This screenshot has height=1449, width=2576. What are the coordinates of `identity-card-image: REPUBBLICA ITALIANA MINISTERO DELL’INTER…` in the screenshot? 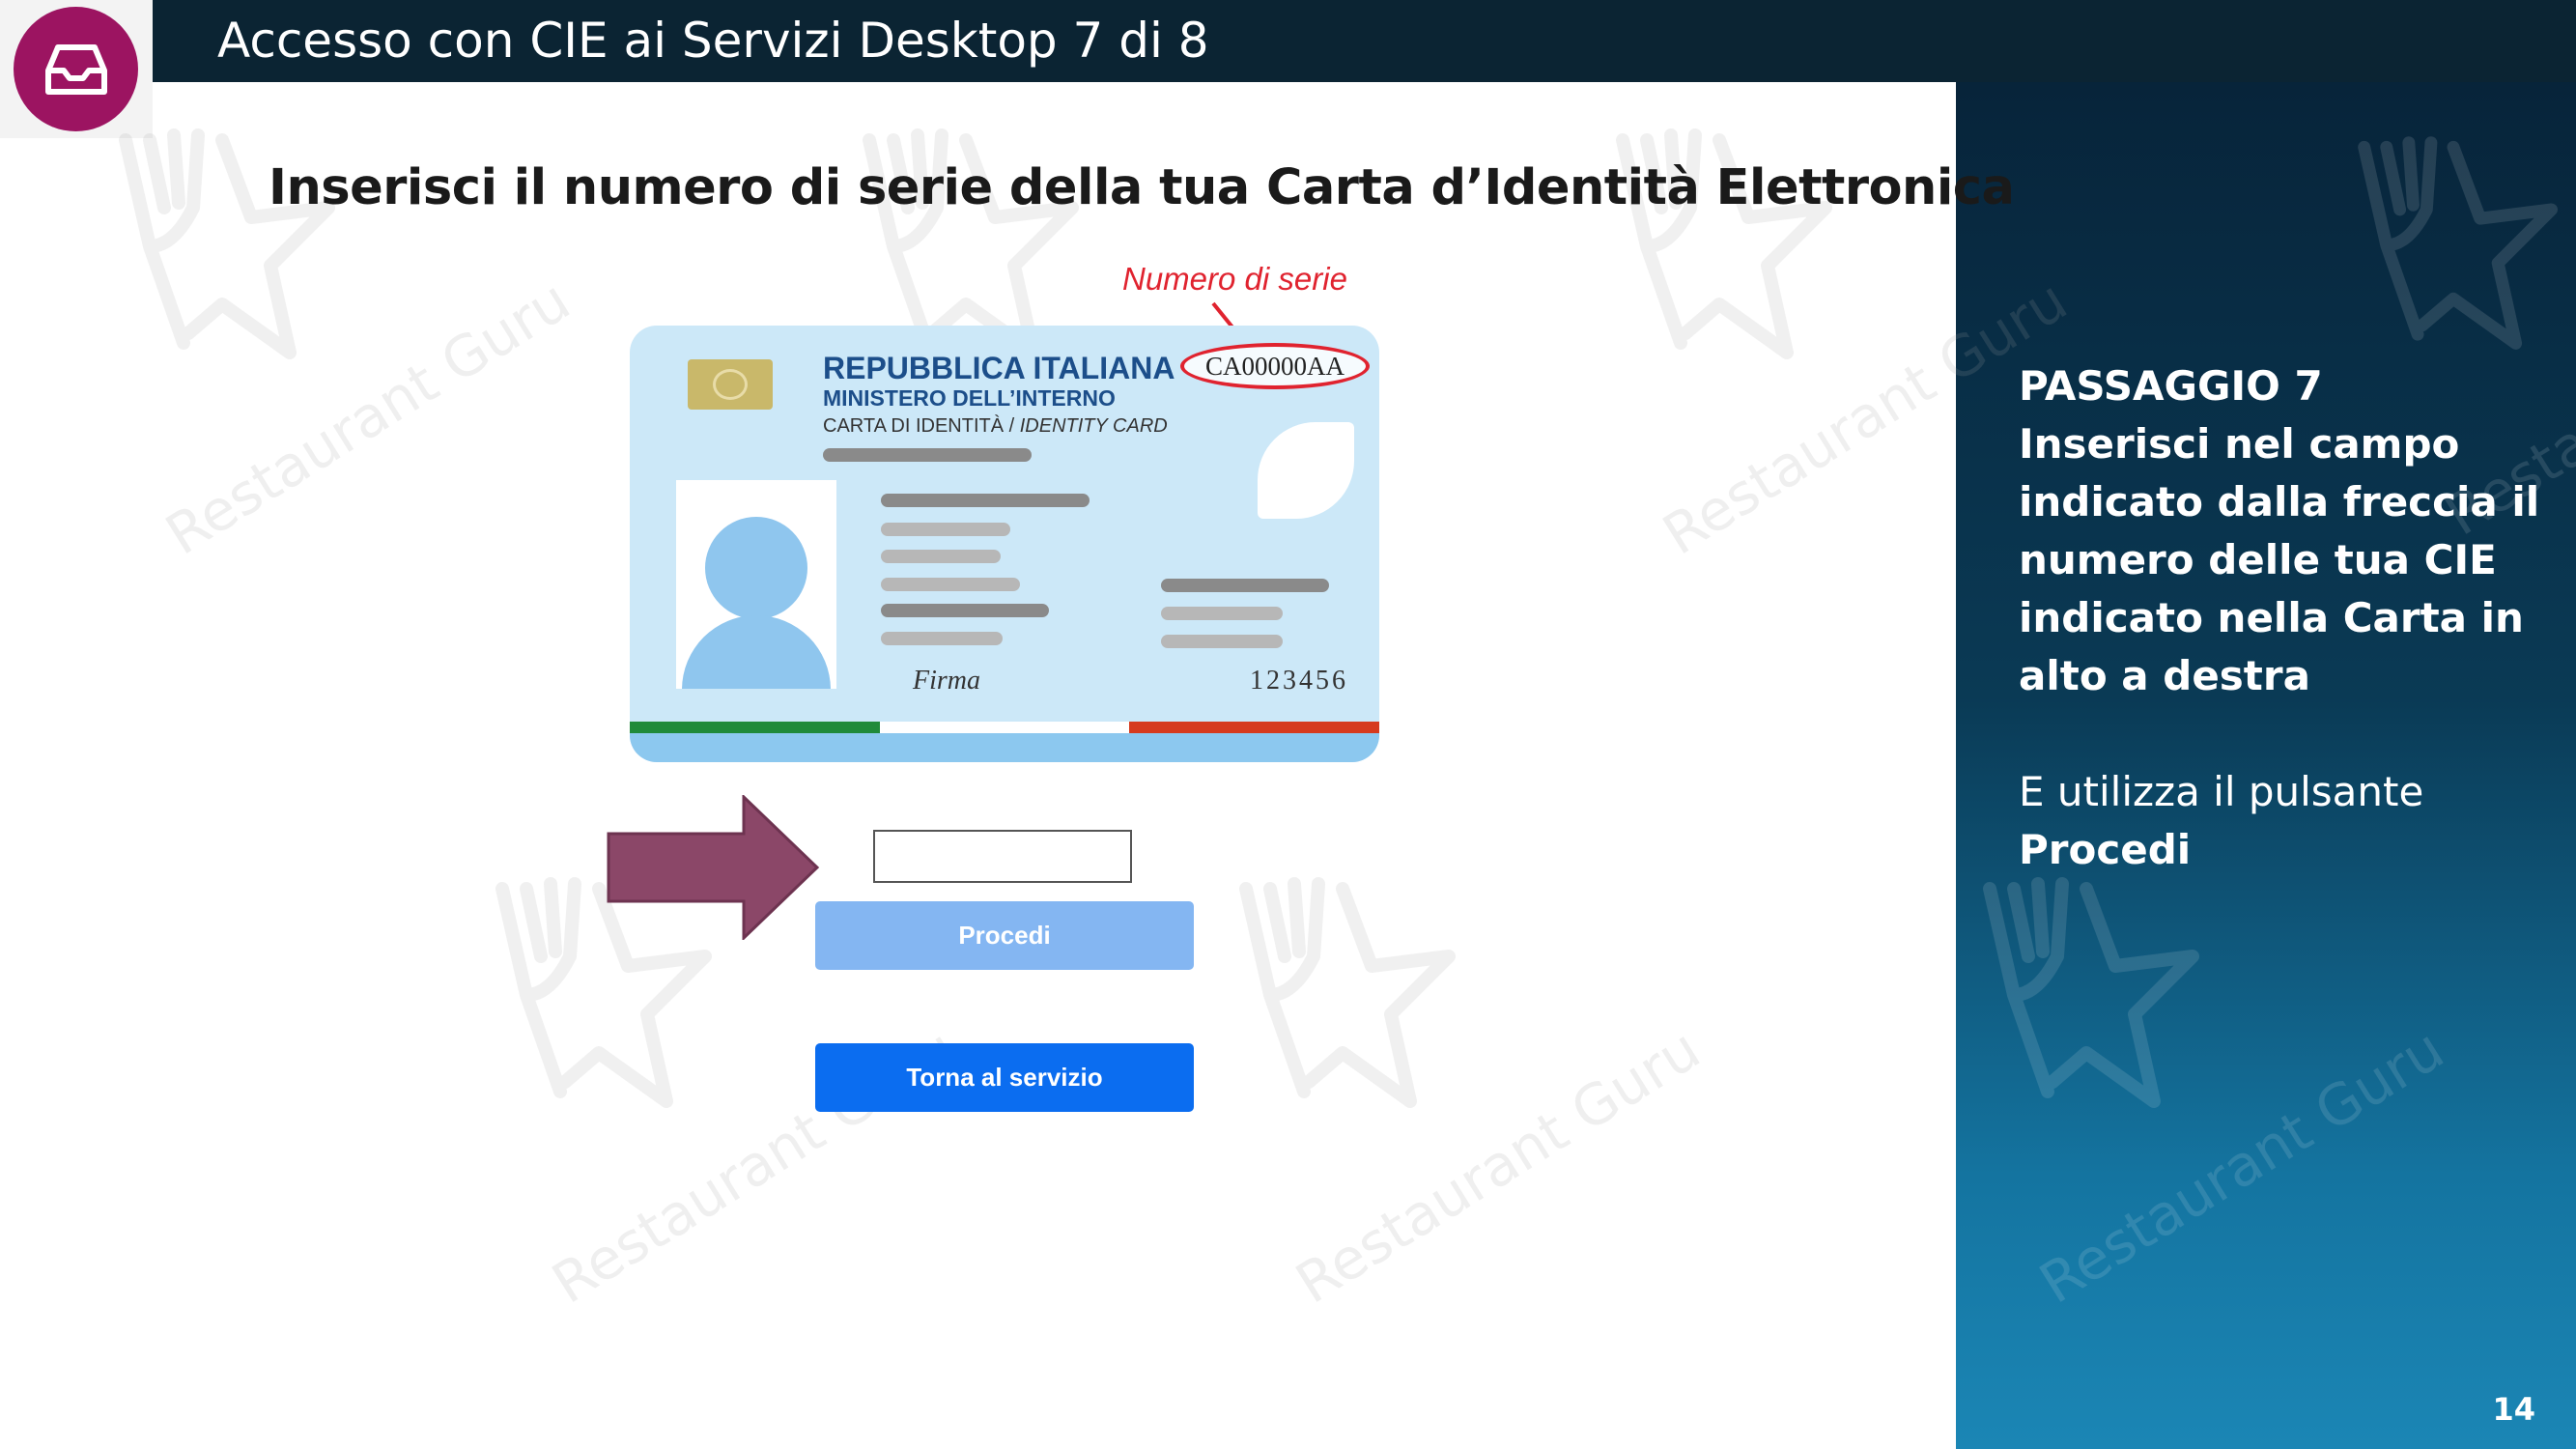 It's located at (1004, 544).